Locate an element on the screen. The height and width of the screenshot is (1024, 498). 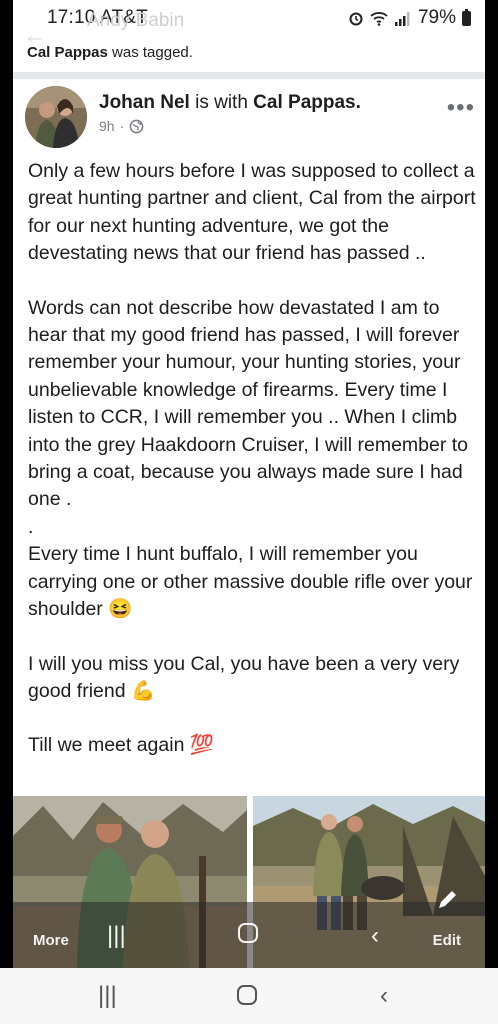
author-line: Johan Nel is with Cal Pappas. is located at coordinates (230, 103).